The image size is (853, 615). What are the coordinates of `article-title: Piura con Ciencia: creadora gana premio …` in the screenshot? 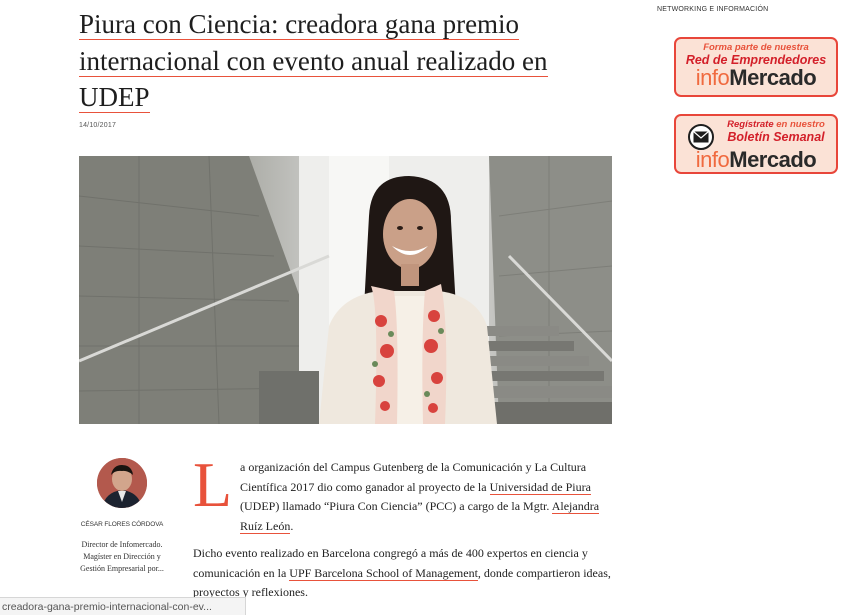 It's located at (349, 61).